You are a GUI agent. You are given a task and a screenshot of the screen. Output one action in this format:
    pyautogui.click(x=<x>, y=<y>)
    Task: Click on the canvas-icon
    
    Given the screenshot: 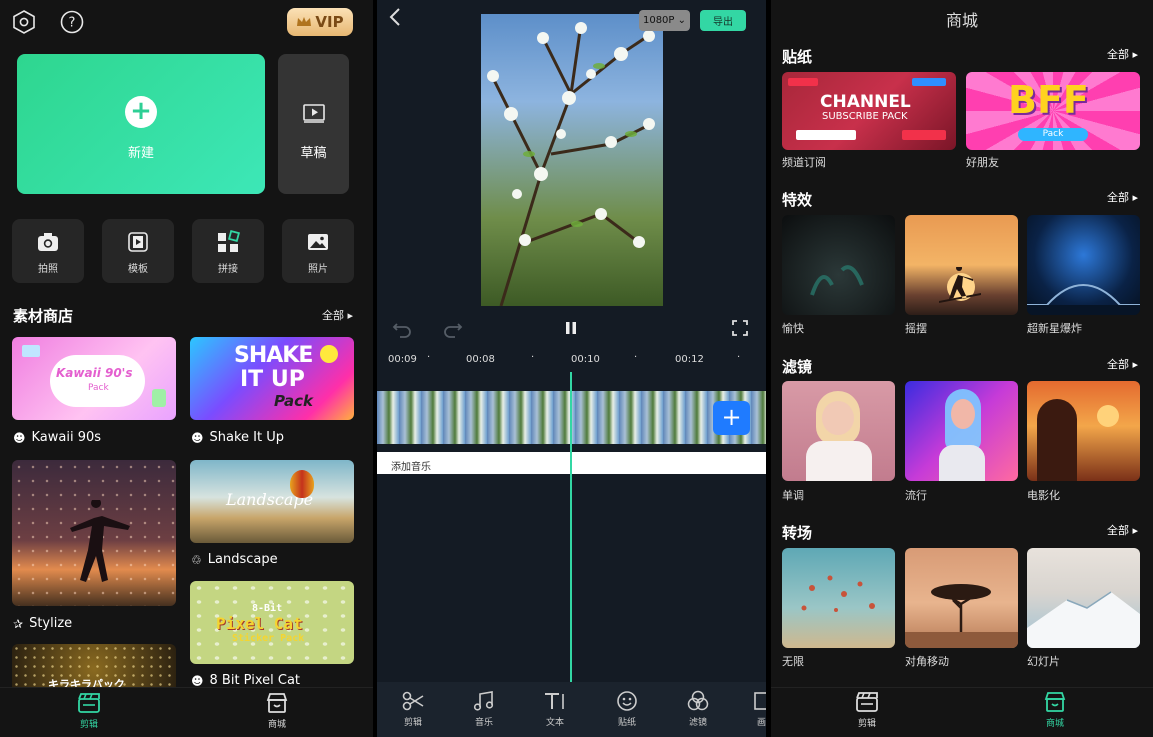 What is the action you would take?
    pyautogui.click(x=760, y=701)
    